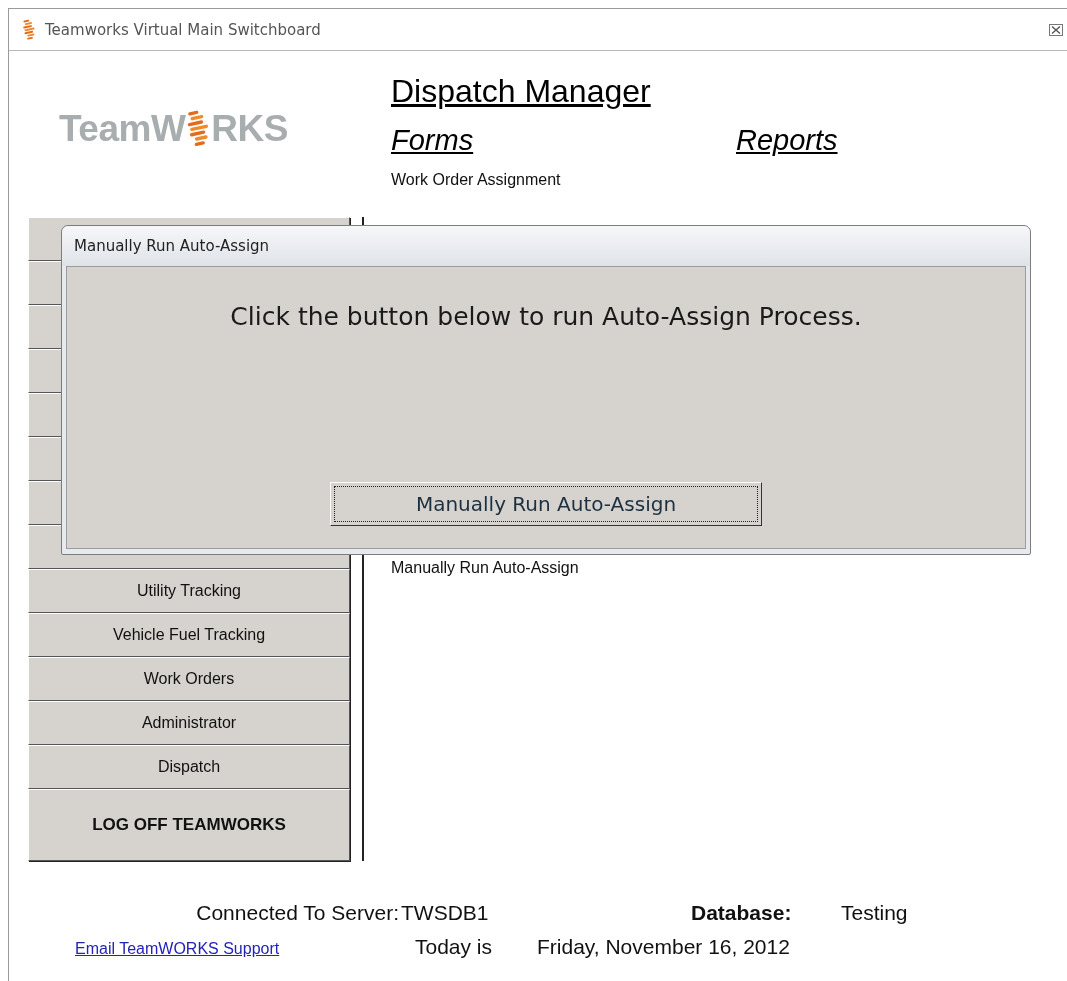 The height and width of the screenshot is (981, 1067). Describe the element at coordinates (787, 140) in the screenshot. I see `section-heading: Reports` at that location.